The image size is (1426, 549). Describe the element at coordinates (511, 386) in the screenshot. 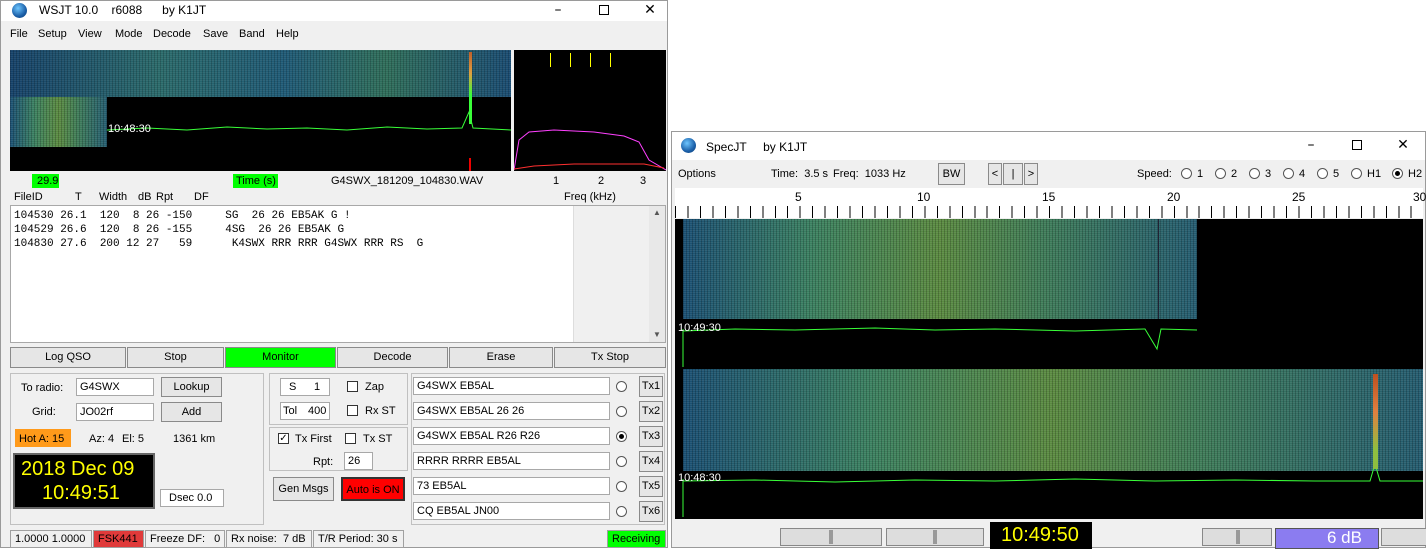

I see `tx1-message: G4SWX EB5AL` at that location.